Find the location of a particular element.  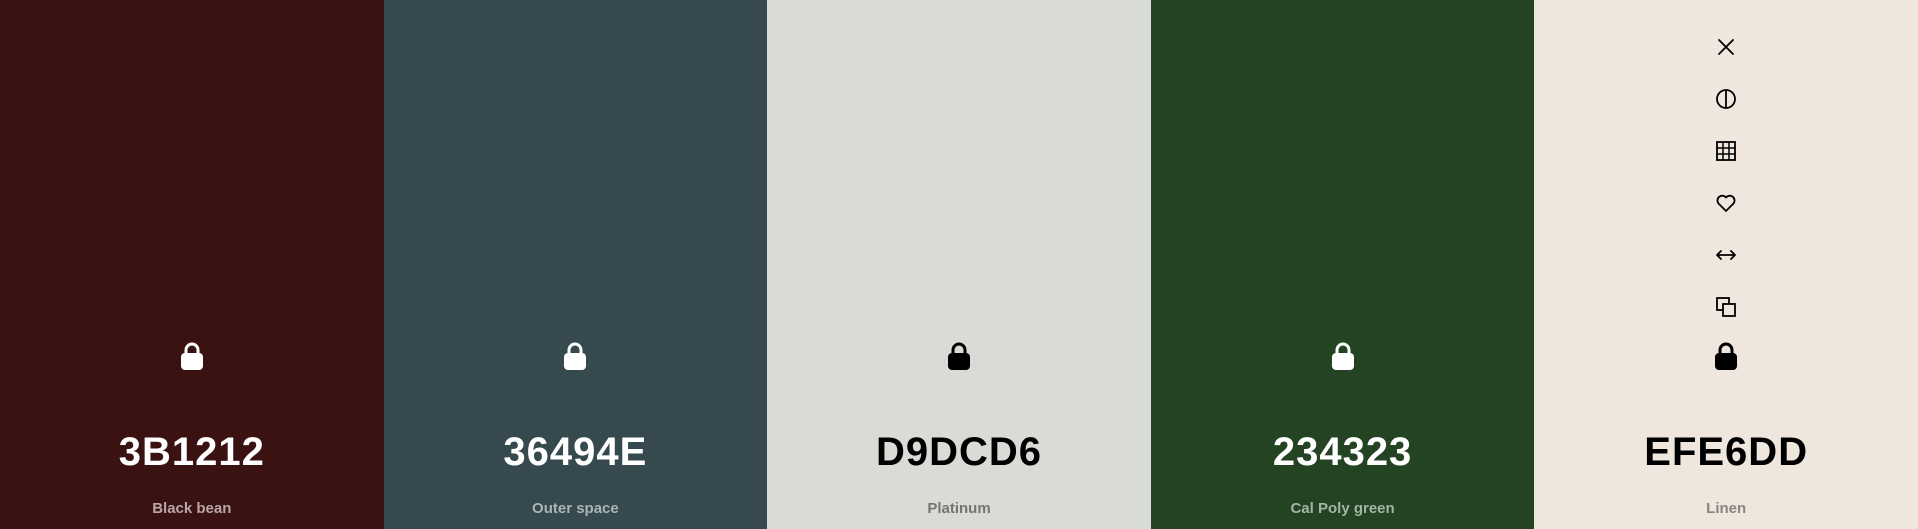

view-grid-button is located at coordinates (1726, 151).